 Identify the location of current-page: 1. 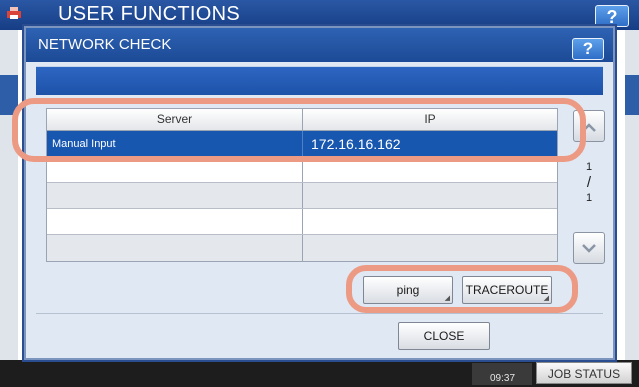
(589, 167).